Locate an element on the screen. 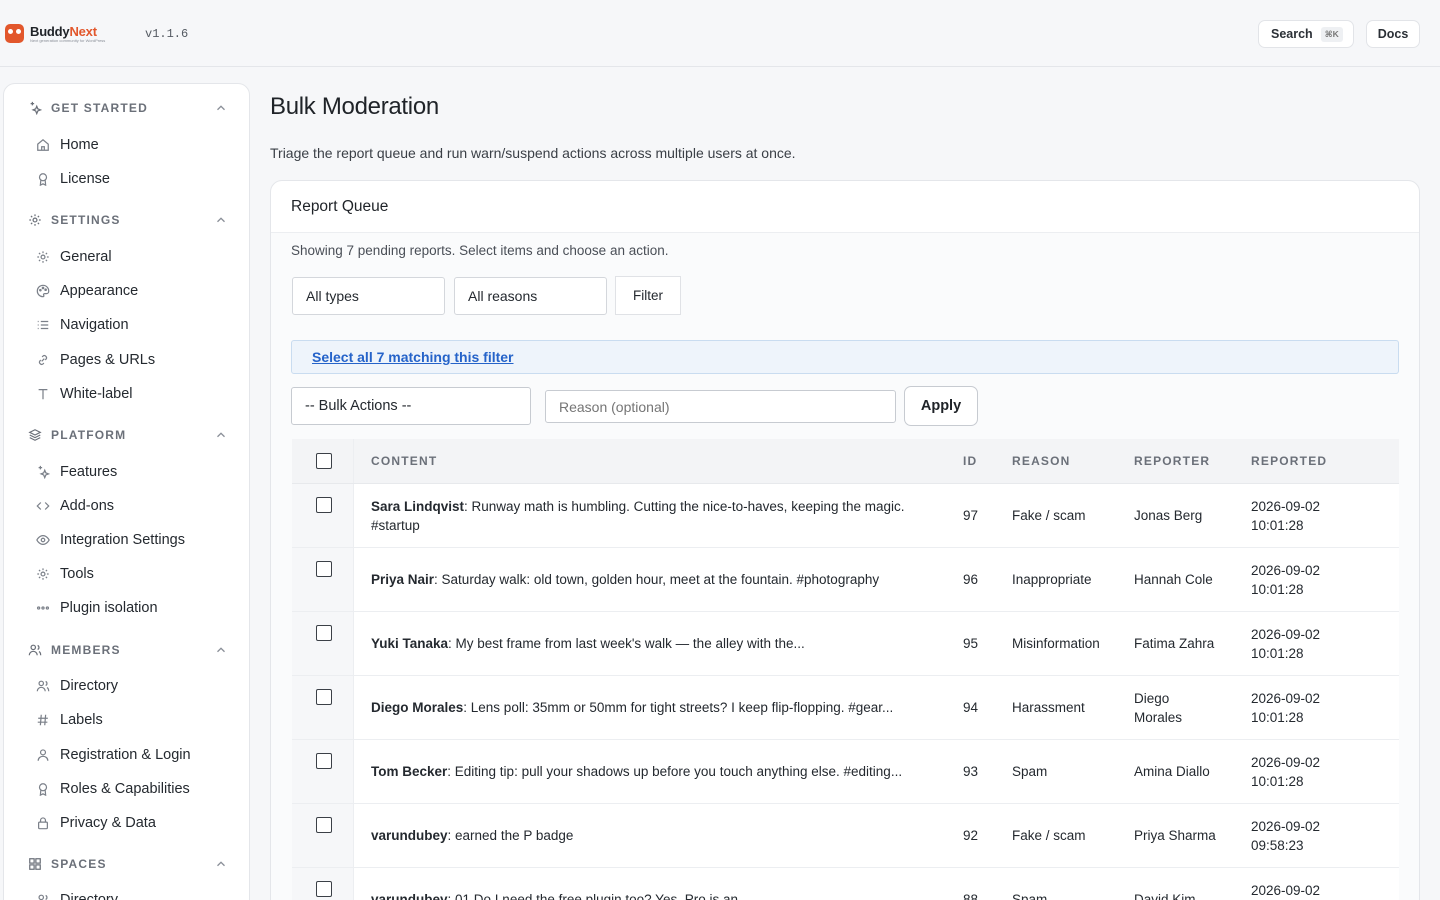 The height and width of the screenshot is (900, 1440). sidebar-item-spaces-directory: Directory is located at coordinates (136, 894).